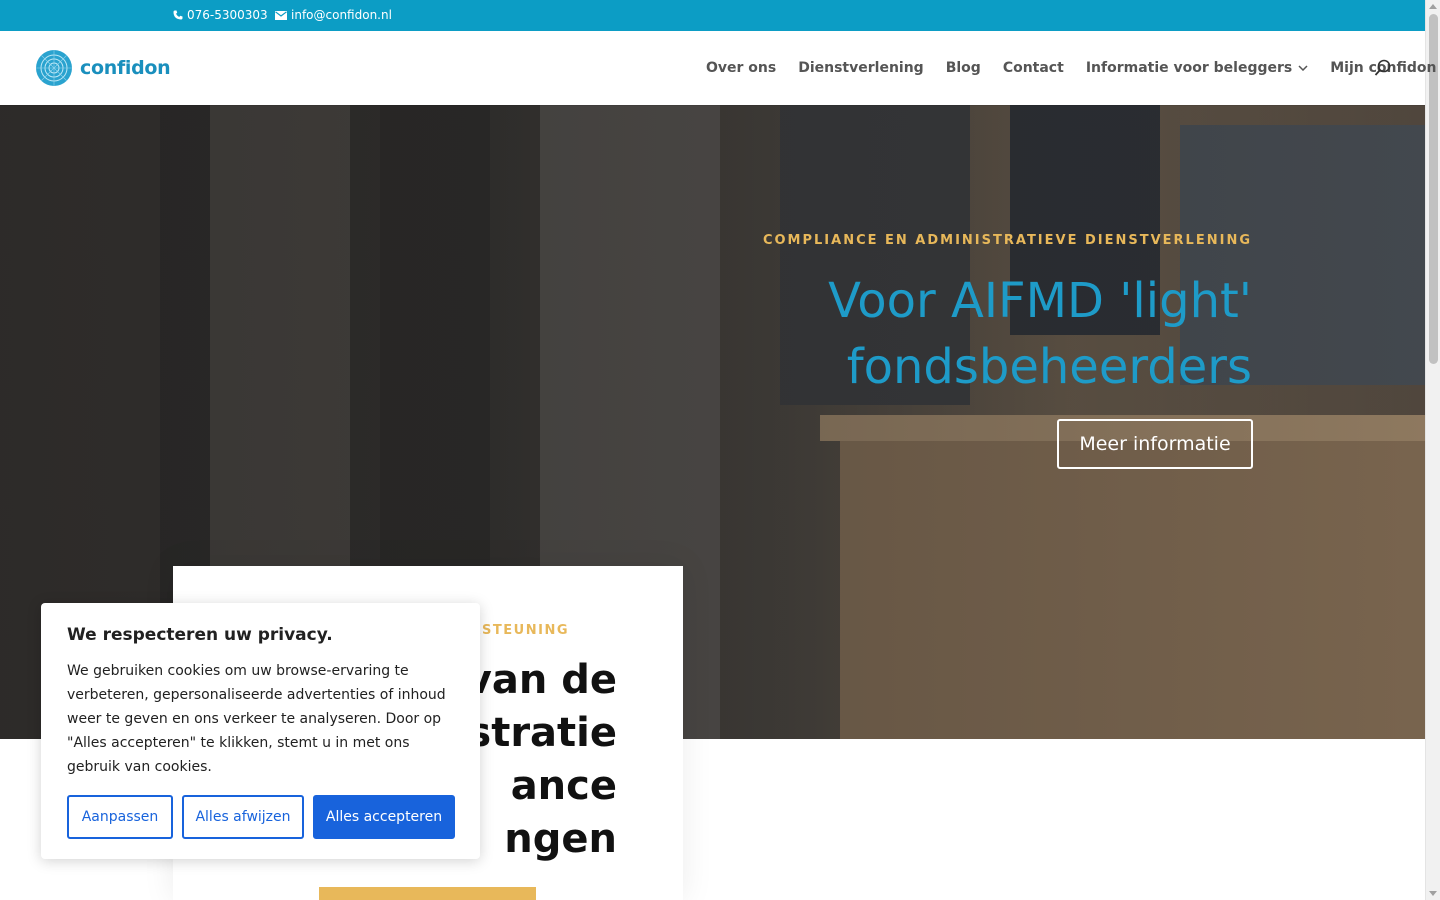  I want to click on nav-item-informatie-voor-beleggers: Informatie voor beleggers, so click(1197, 68).